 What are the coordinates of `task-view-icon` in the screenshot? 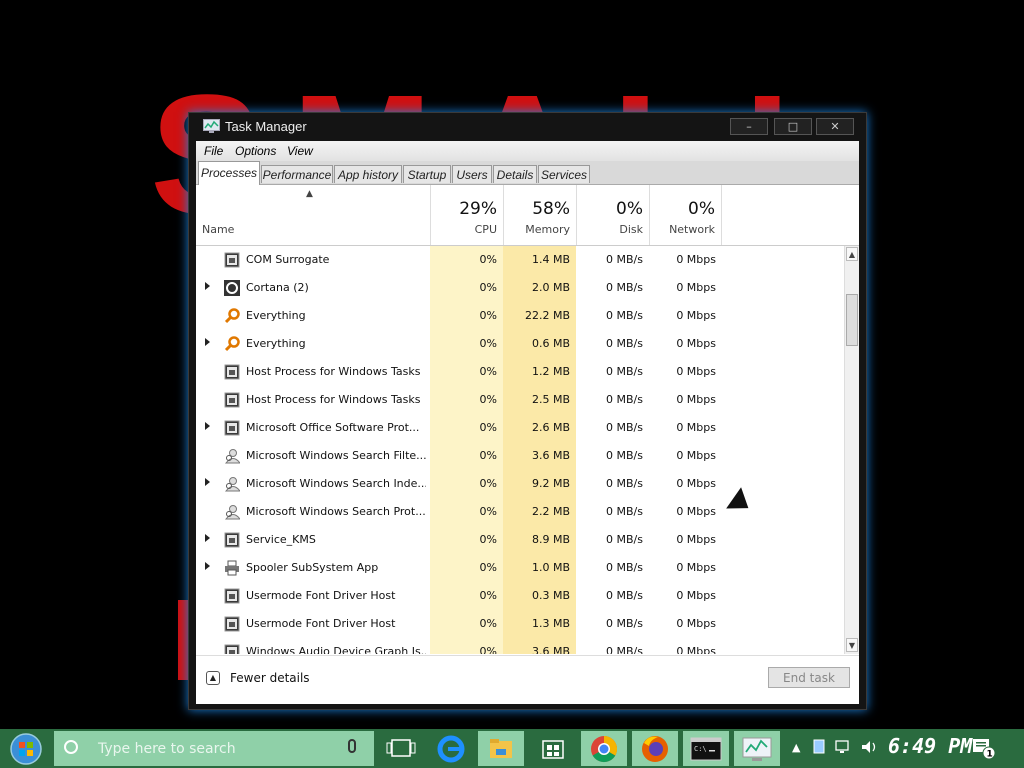 It's located at (401, 748).